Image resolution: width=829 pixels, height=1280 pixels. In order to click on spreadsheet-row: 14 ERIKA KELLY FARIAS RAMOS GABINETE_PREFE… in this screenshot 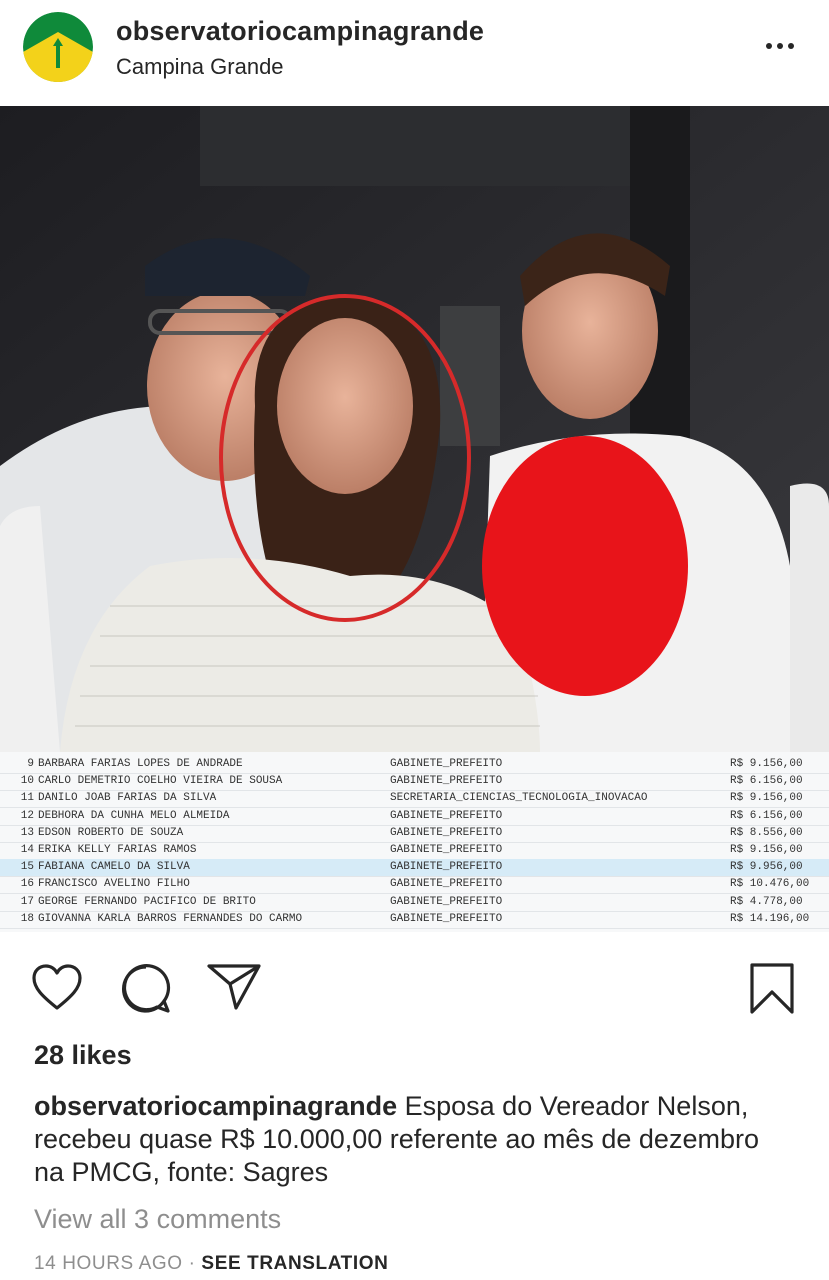, I will do `click(414, 851)`.